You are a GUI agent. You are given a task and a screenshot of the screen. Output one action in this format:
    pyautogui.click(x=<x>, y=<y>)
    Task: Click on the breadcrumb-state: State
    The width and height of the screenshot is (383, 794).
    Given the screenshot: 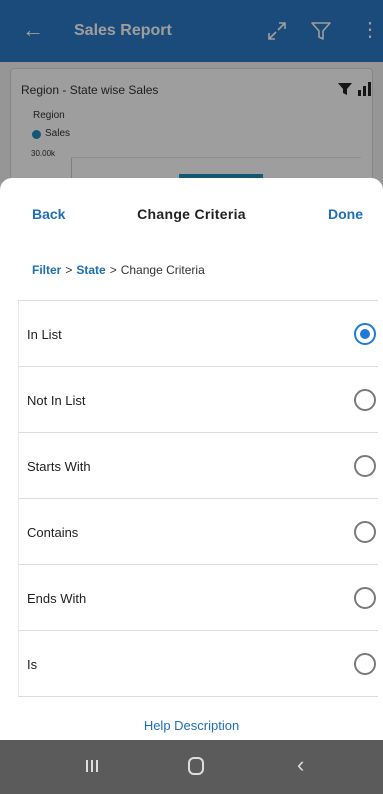 What is the action you would take?
    pyautogui.click(x=90, y=270)
    